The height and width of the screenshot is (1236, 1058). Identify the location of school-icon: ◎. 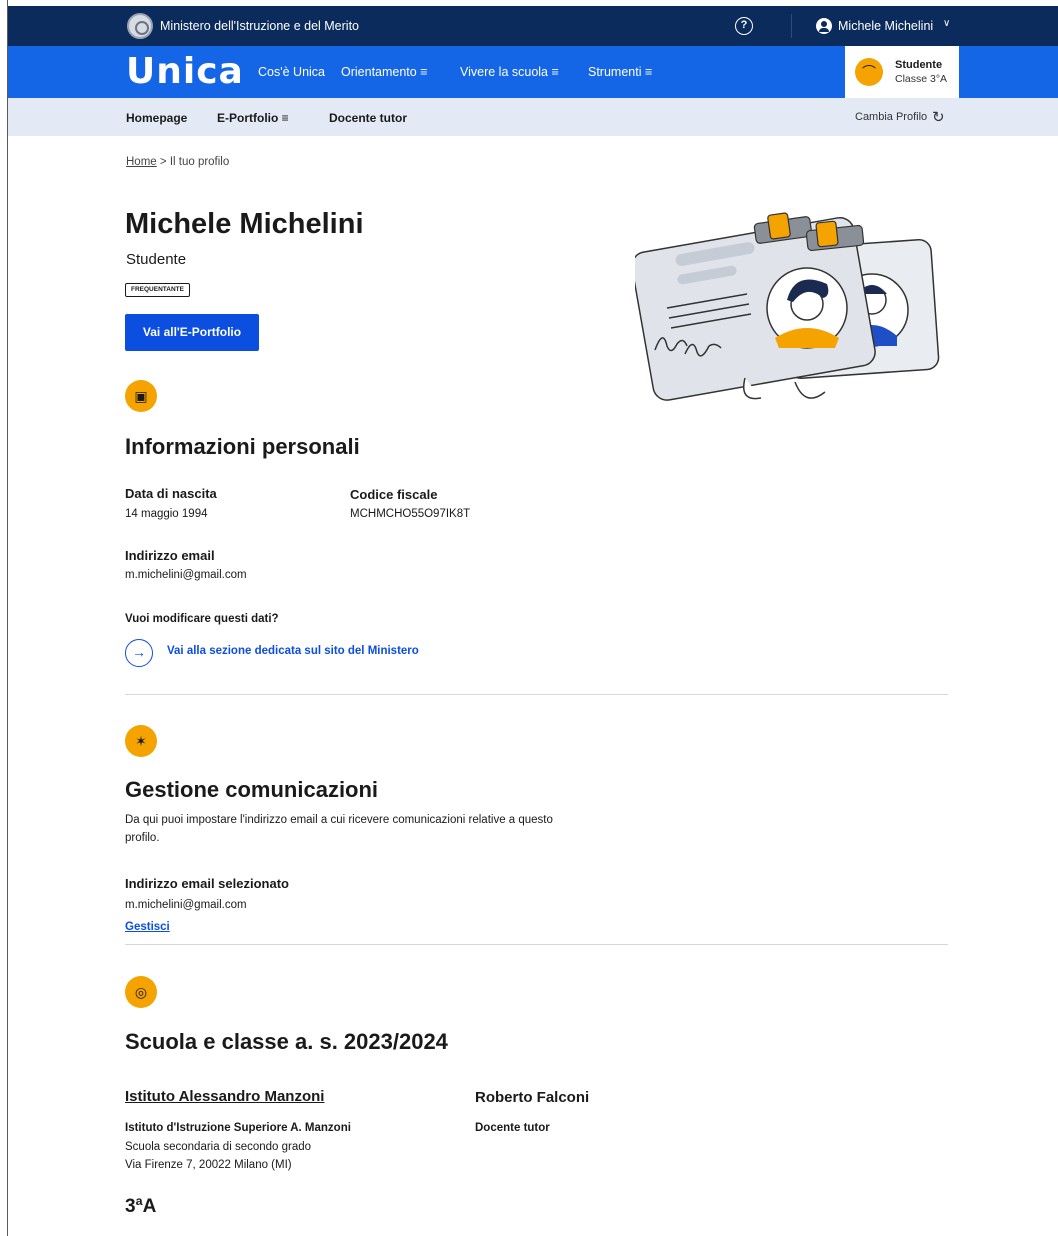
(141, 992).